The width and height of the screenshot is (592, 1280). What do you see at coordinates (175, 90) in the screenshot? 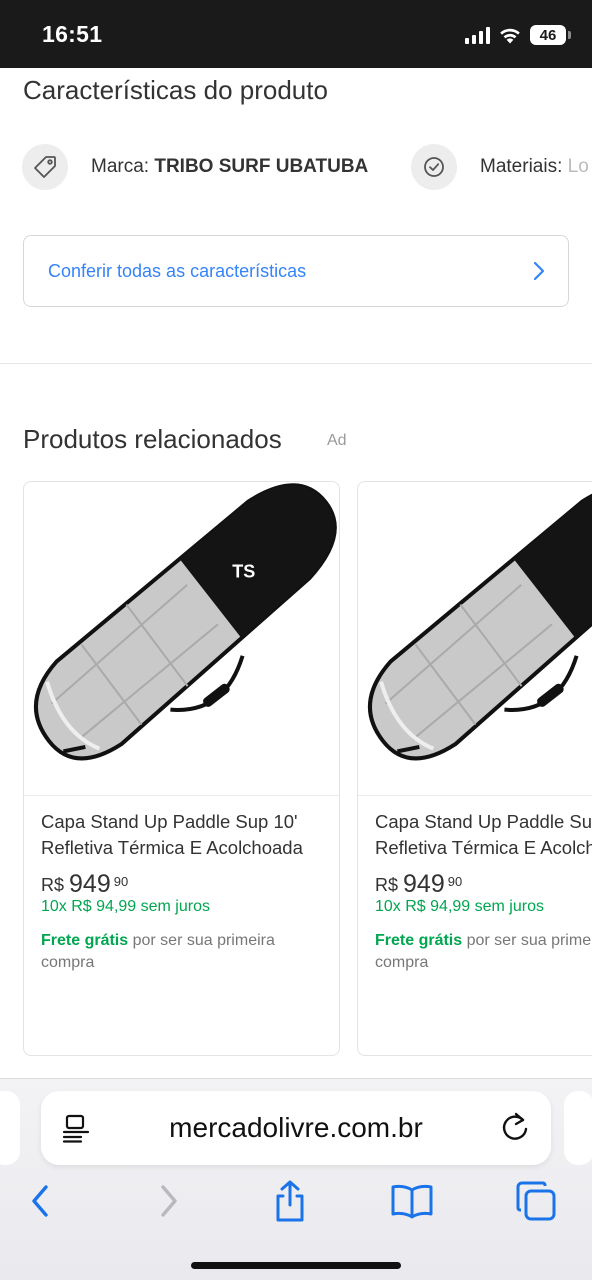
I see `characteristics-title: Características do produto` at bounding box center [175, 90].